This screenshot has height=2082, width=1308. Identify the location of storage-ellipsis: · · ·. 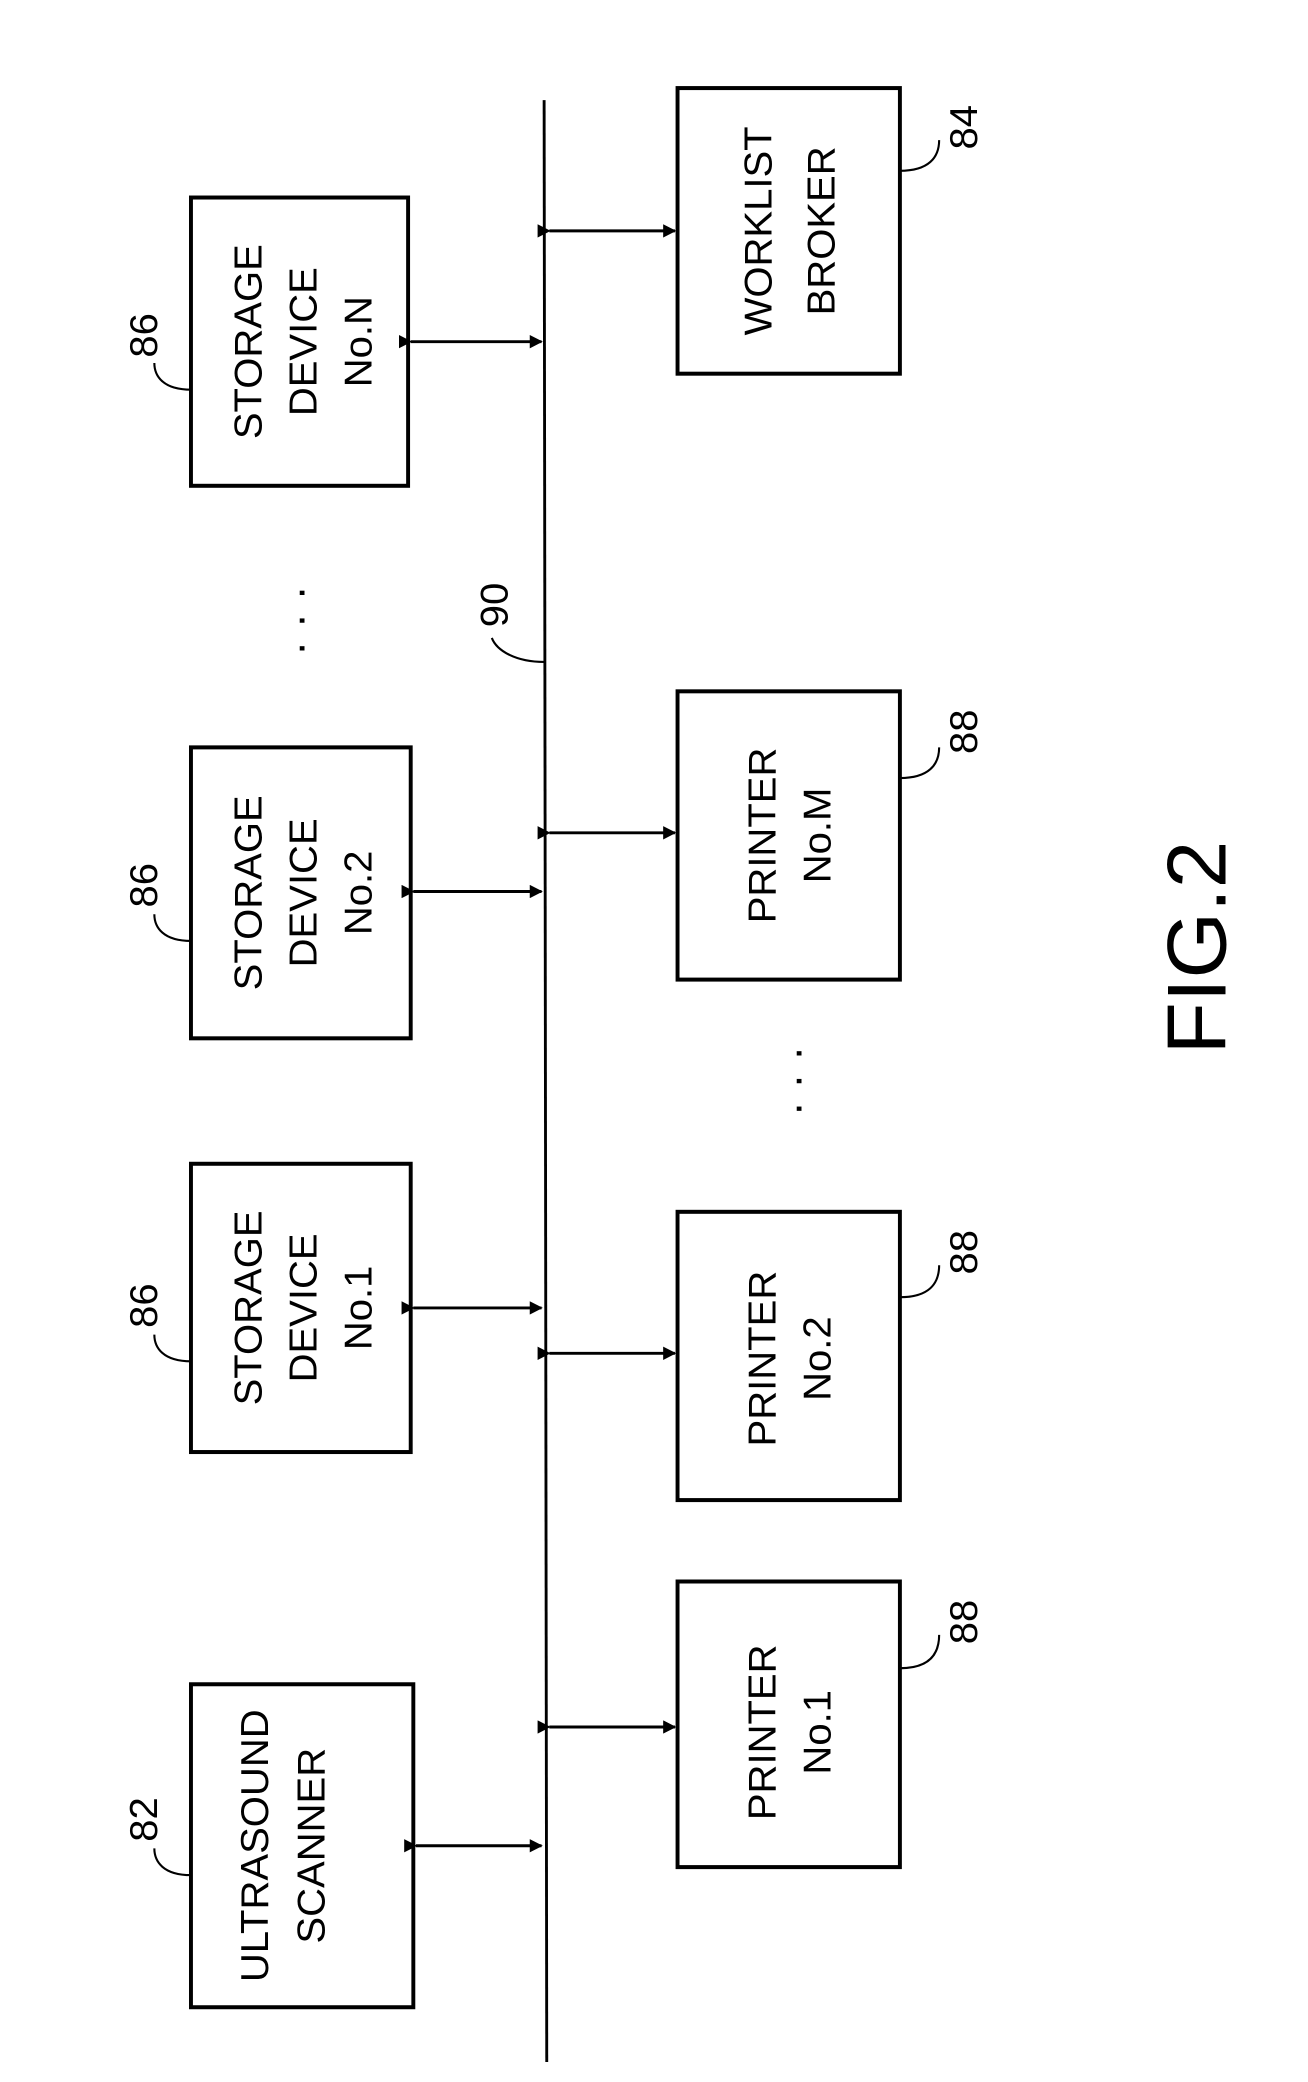
(298, 620).